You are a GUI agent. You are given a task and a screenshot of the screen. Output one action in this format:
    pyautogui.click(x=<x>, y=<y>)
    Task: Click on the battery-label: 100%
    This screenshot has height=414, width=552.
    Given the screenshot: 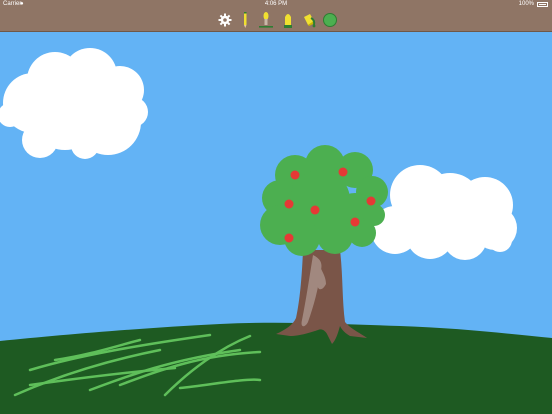 What is the action you would take?
    pyautogui.click(x=526, y=4)
    